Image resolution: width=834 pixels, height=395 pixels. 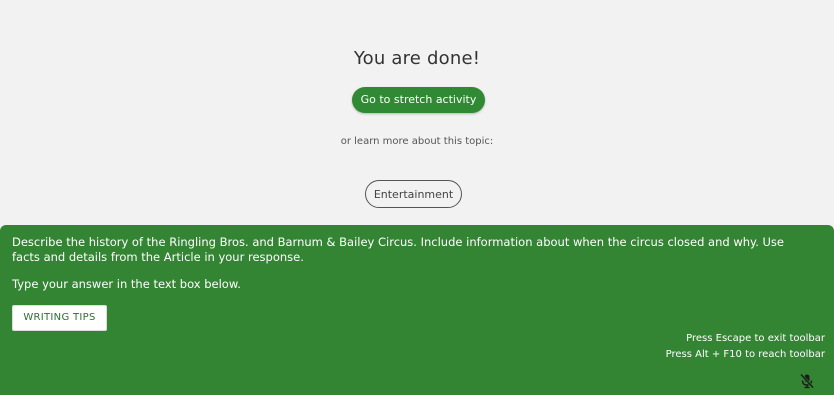 What do you see at coordinates (755, 338) in the screenshot?
I see `escape-toolbar-hint: Press Escape to exit toolbar` at bounding box center [755, 338].